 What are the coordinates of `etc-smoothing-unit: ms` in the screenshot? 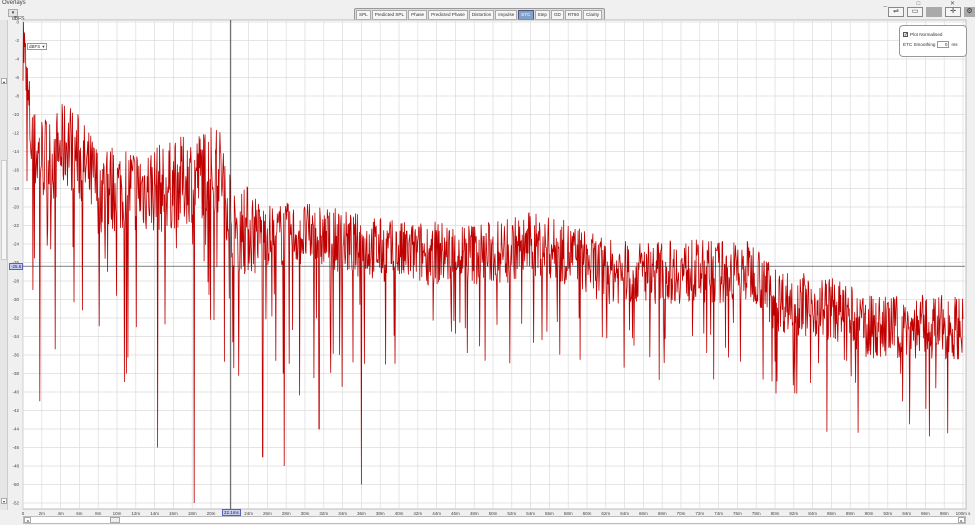 It's located at (954, 44).